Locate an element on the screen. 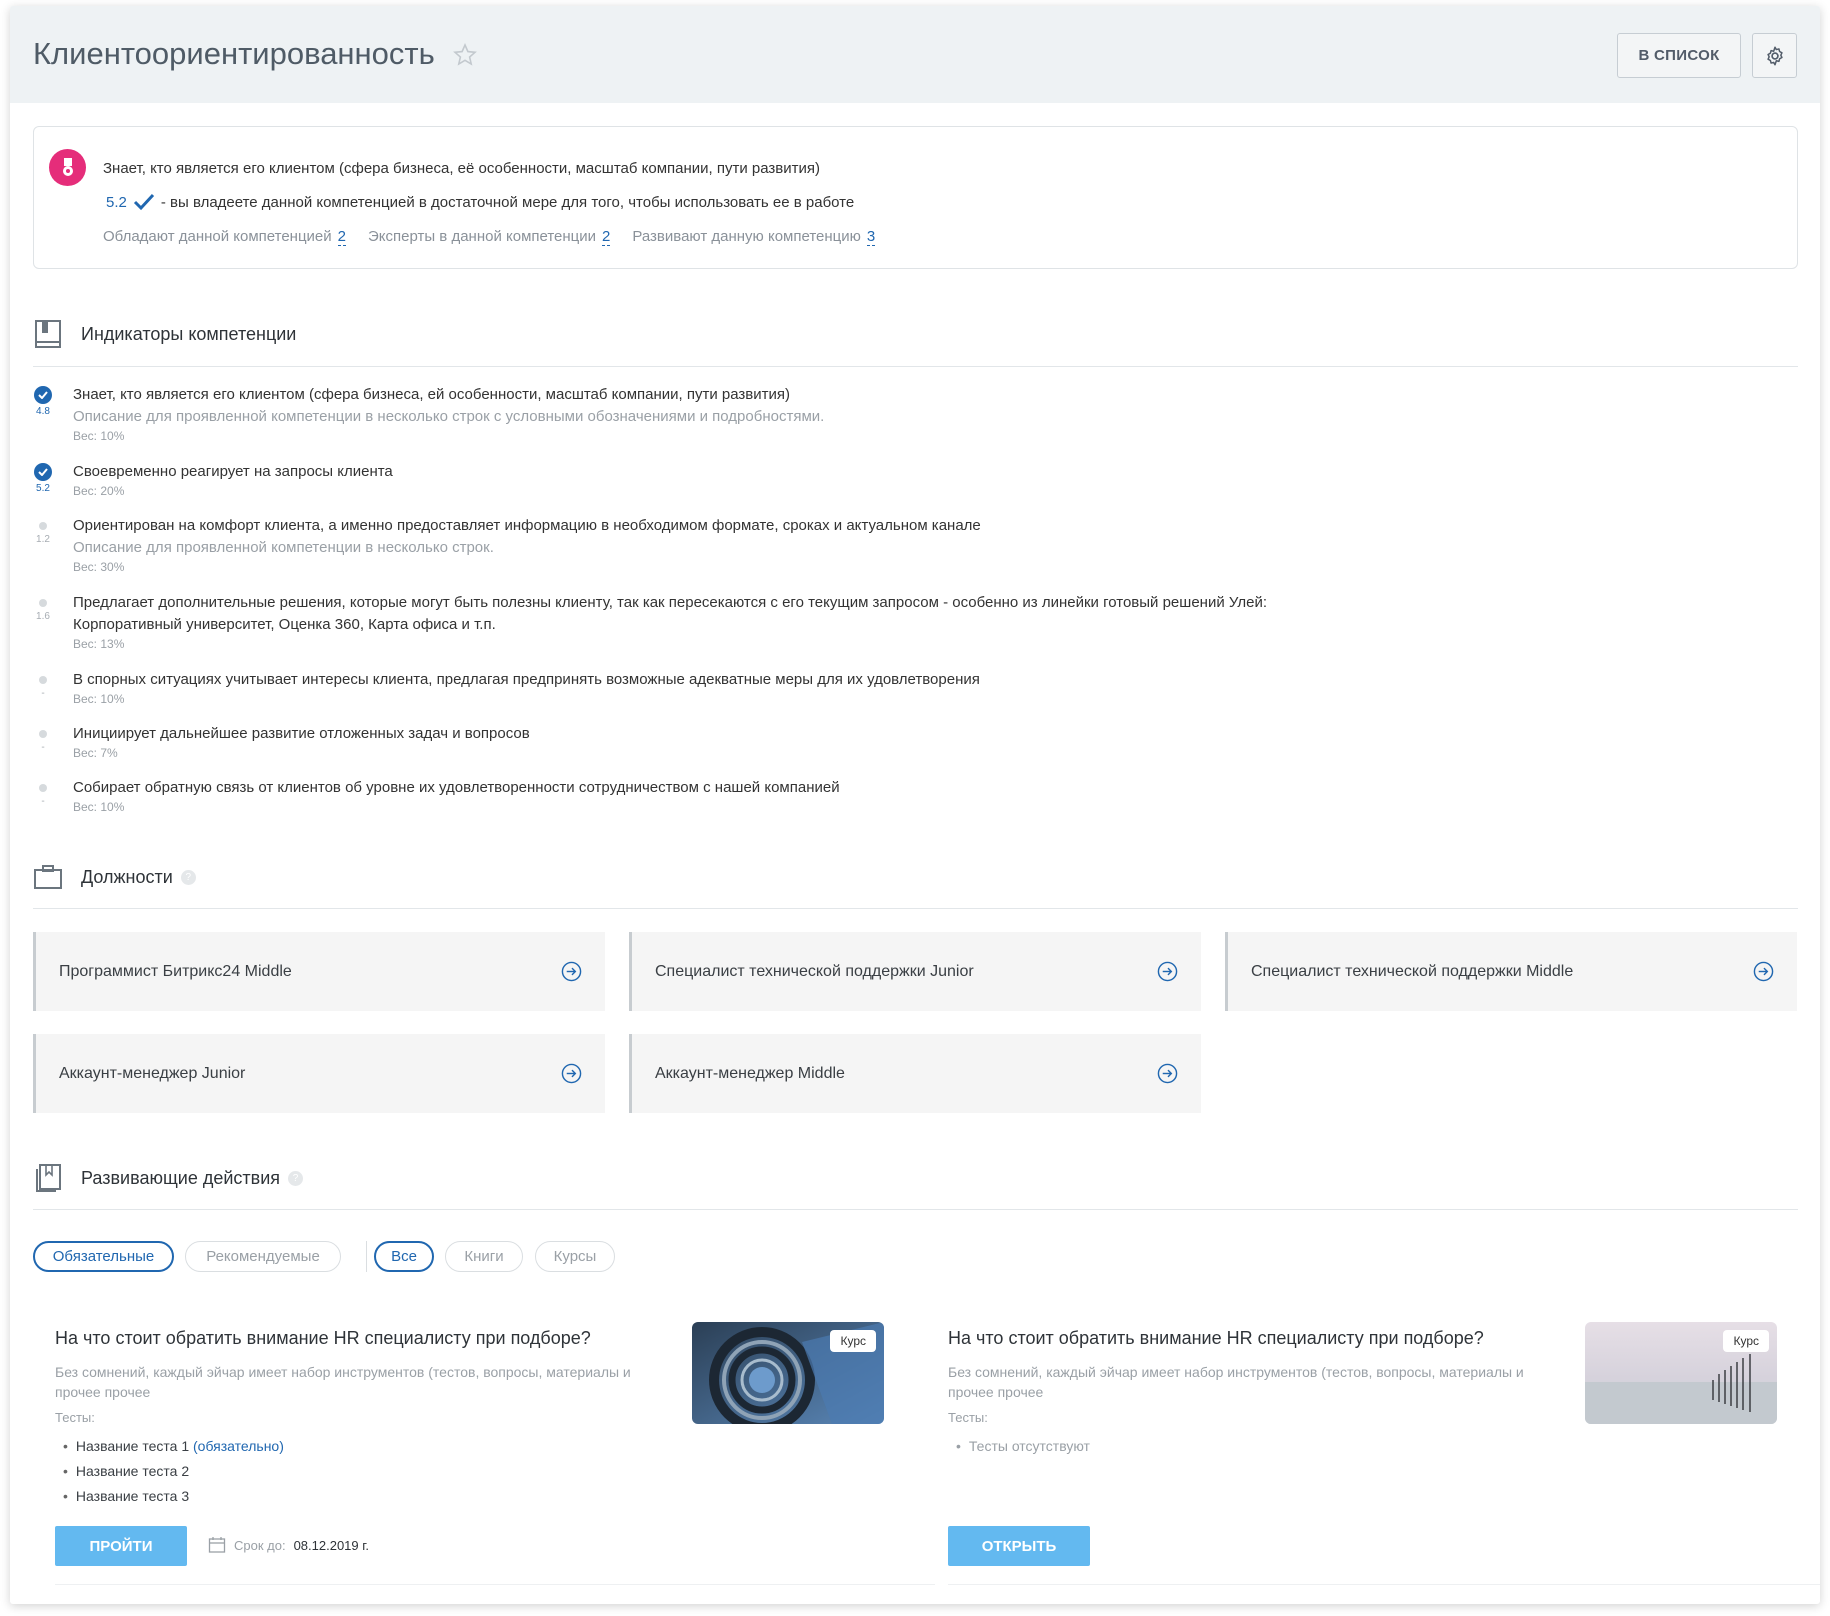 This screenshot has height=1616, width=1830. test-item: • Название теста 2 is located at coordinates (126, 1471).